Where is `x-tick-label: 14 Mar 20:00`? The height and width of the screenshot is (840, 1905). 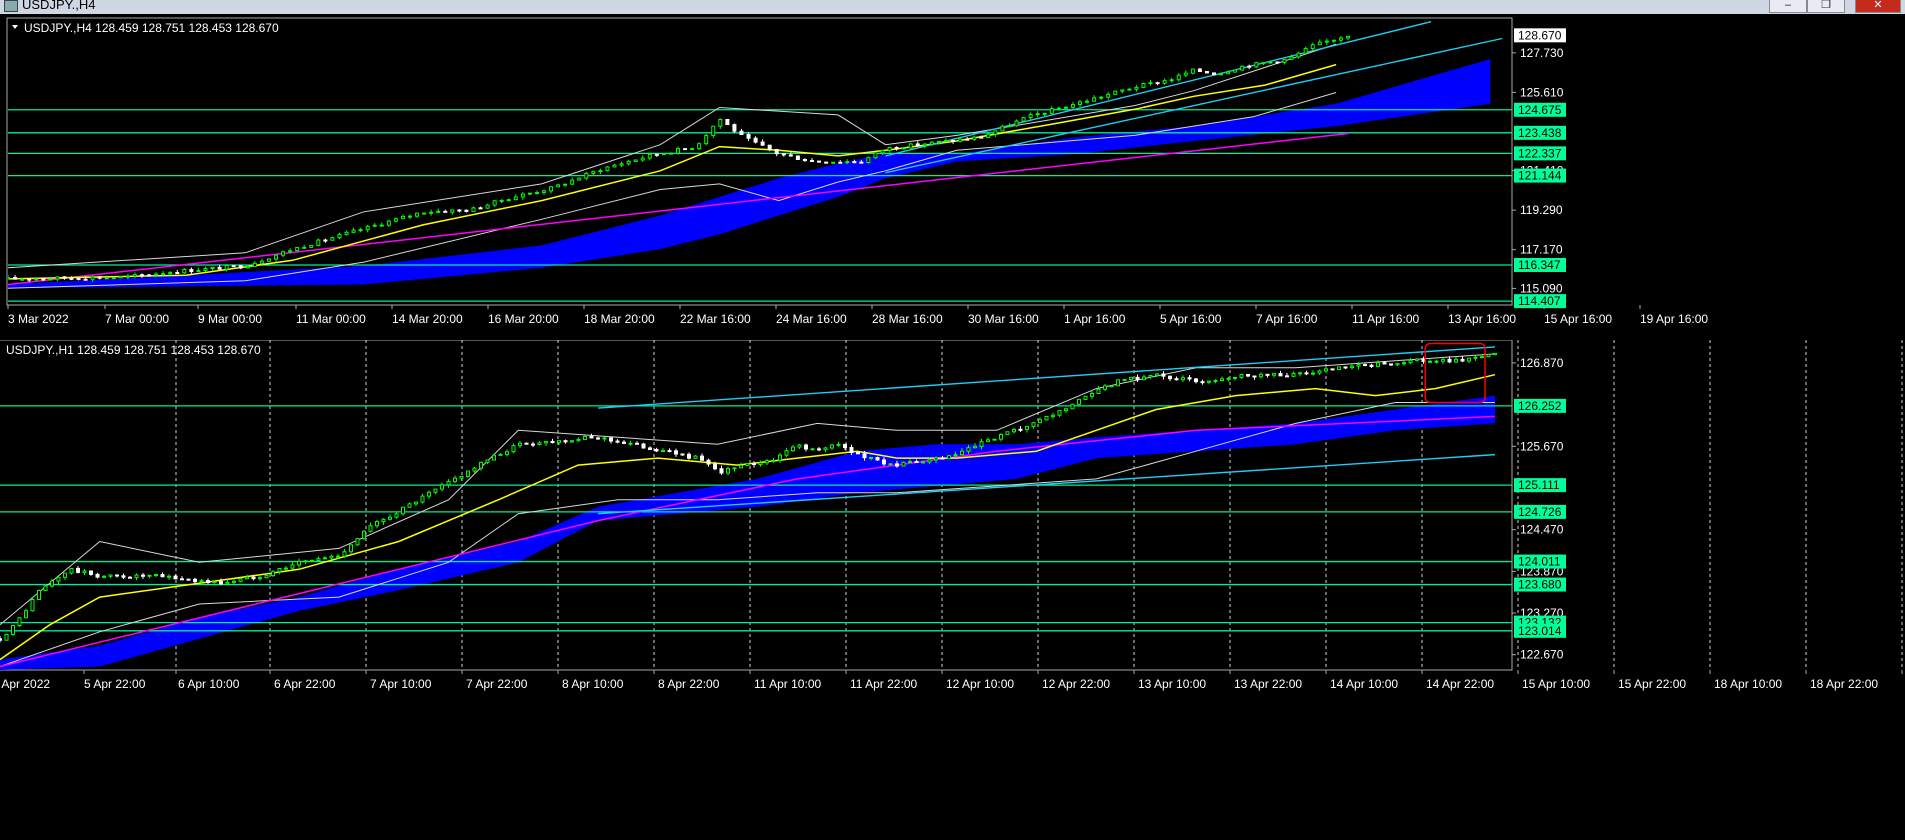 x-tick-label: 14 Mar 20:00 is located at coordinates (427, 319).